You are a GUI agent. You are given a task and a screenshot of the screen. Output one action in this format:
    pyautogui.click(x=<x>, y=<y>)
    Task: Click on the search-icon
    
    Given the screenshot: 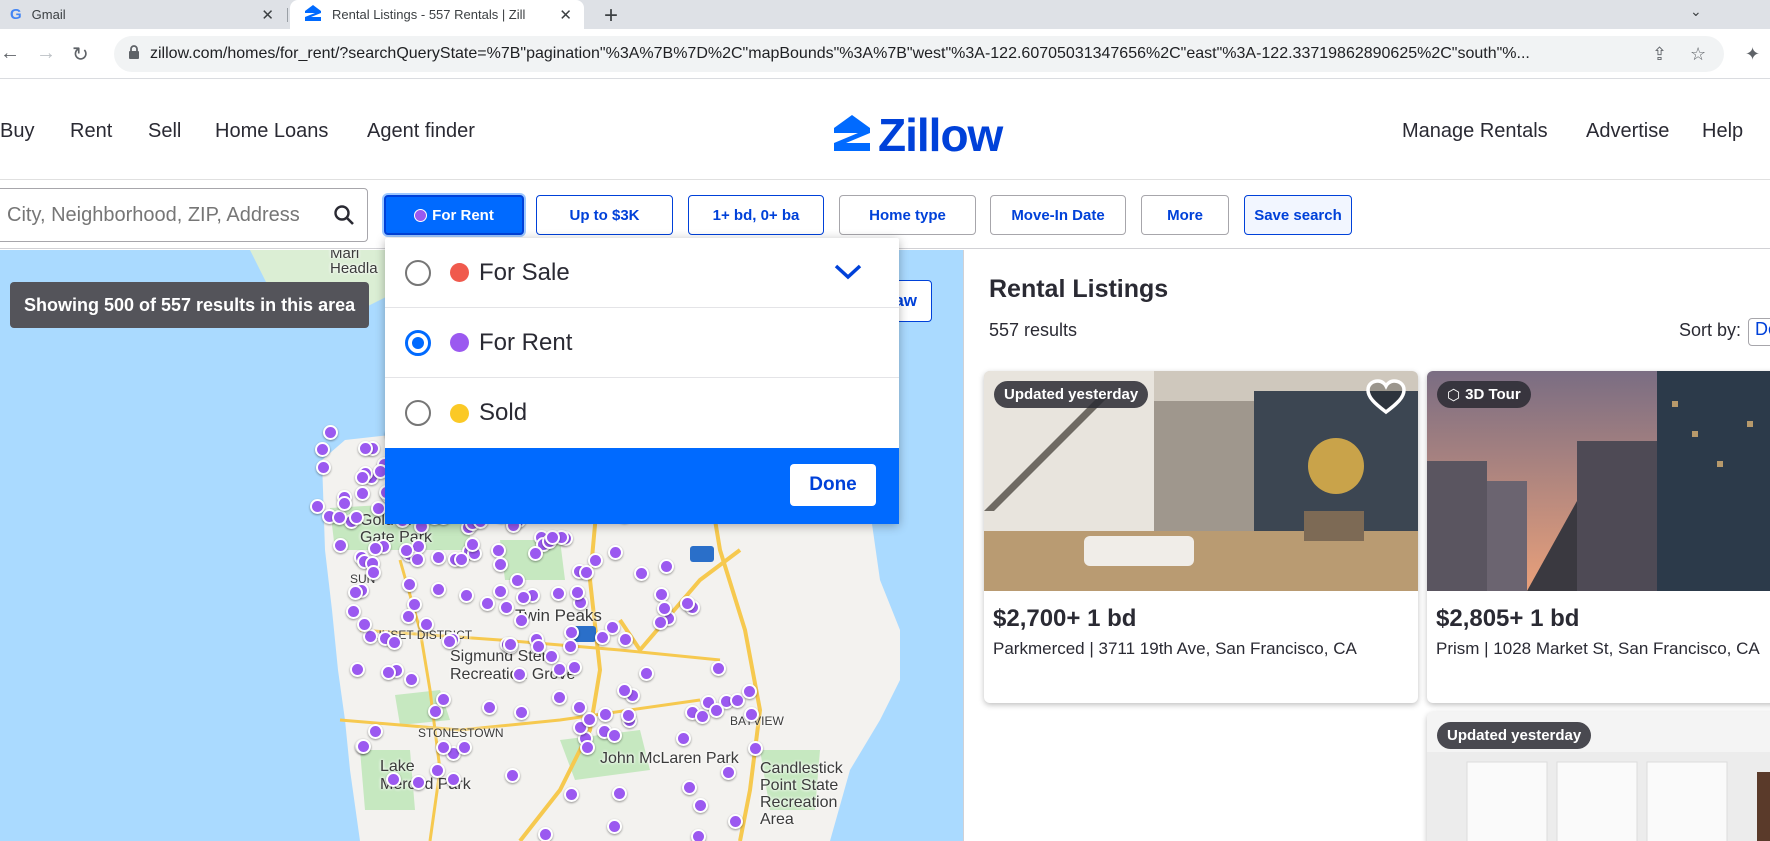 What is the action you would take?
    pyautogui.click(x=344, y=217)
    